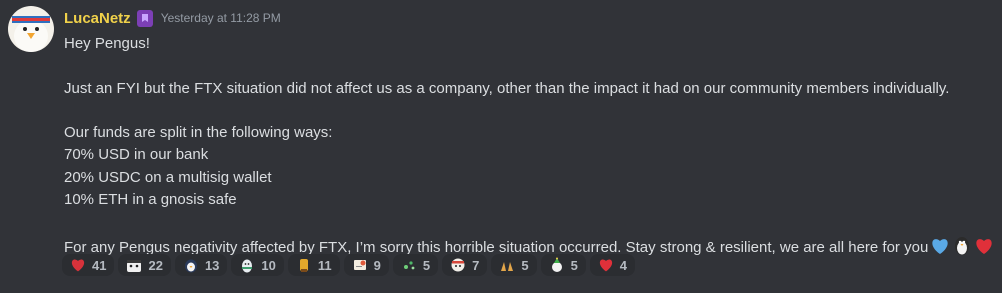 The width and height of the screenshot is (1002, 293). Describe the element at coordinates (324, 265) in the screenshot. I see `reaction-count: 11` at that location.